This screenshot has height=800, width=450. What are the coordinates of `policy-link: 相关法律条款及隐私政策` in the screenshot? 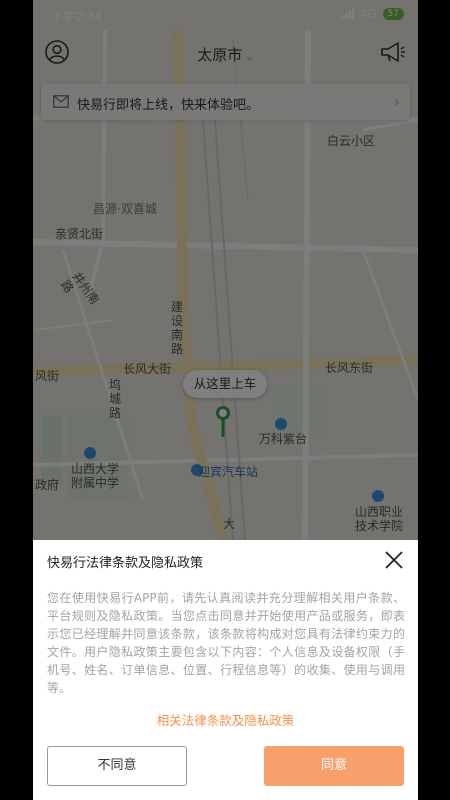 It's located at (225, 719).